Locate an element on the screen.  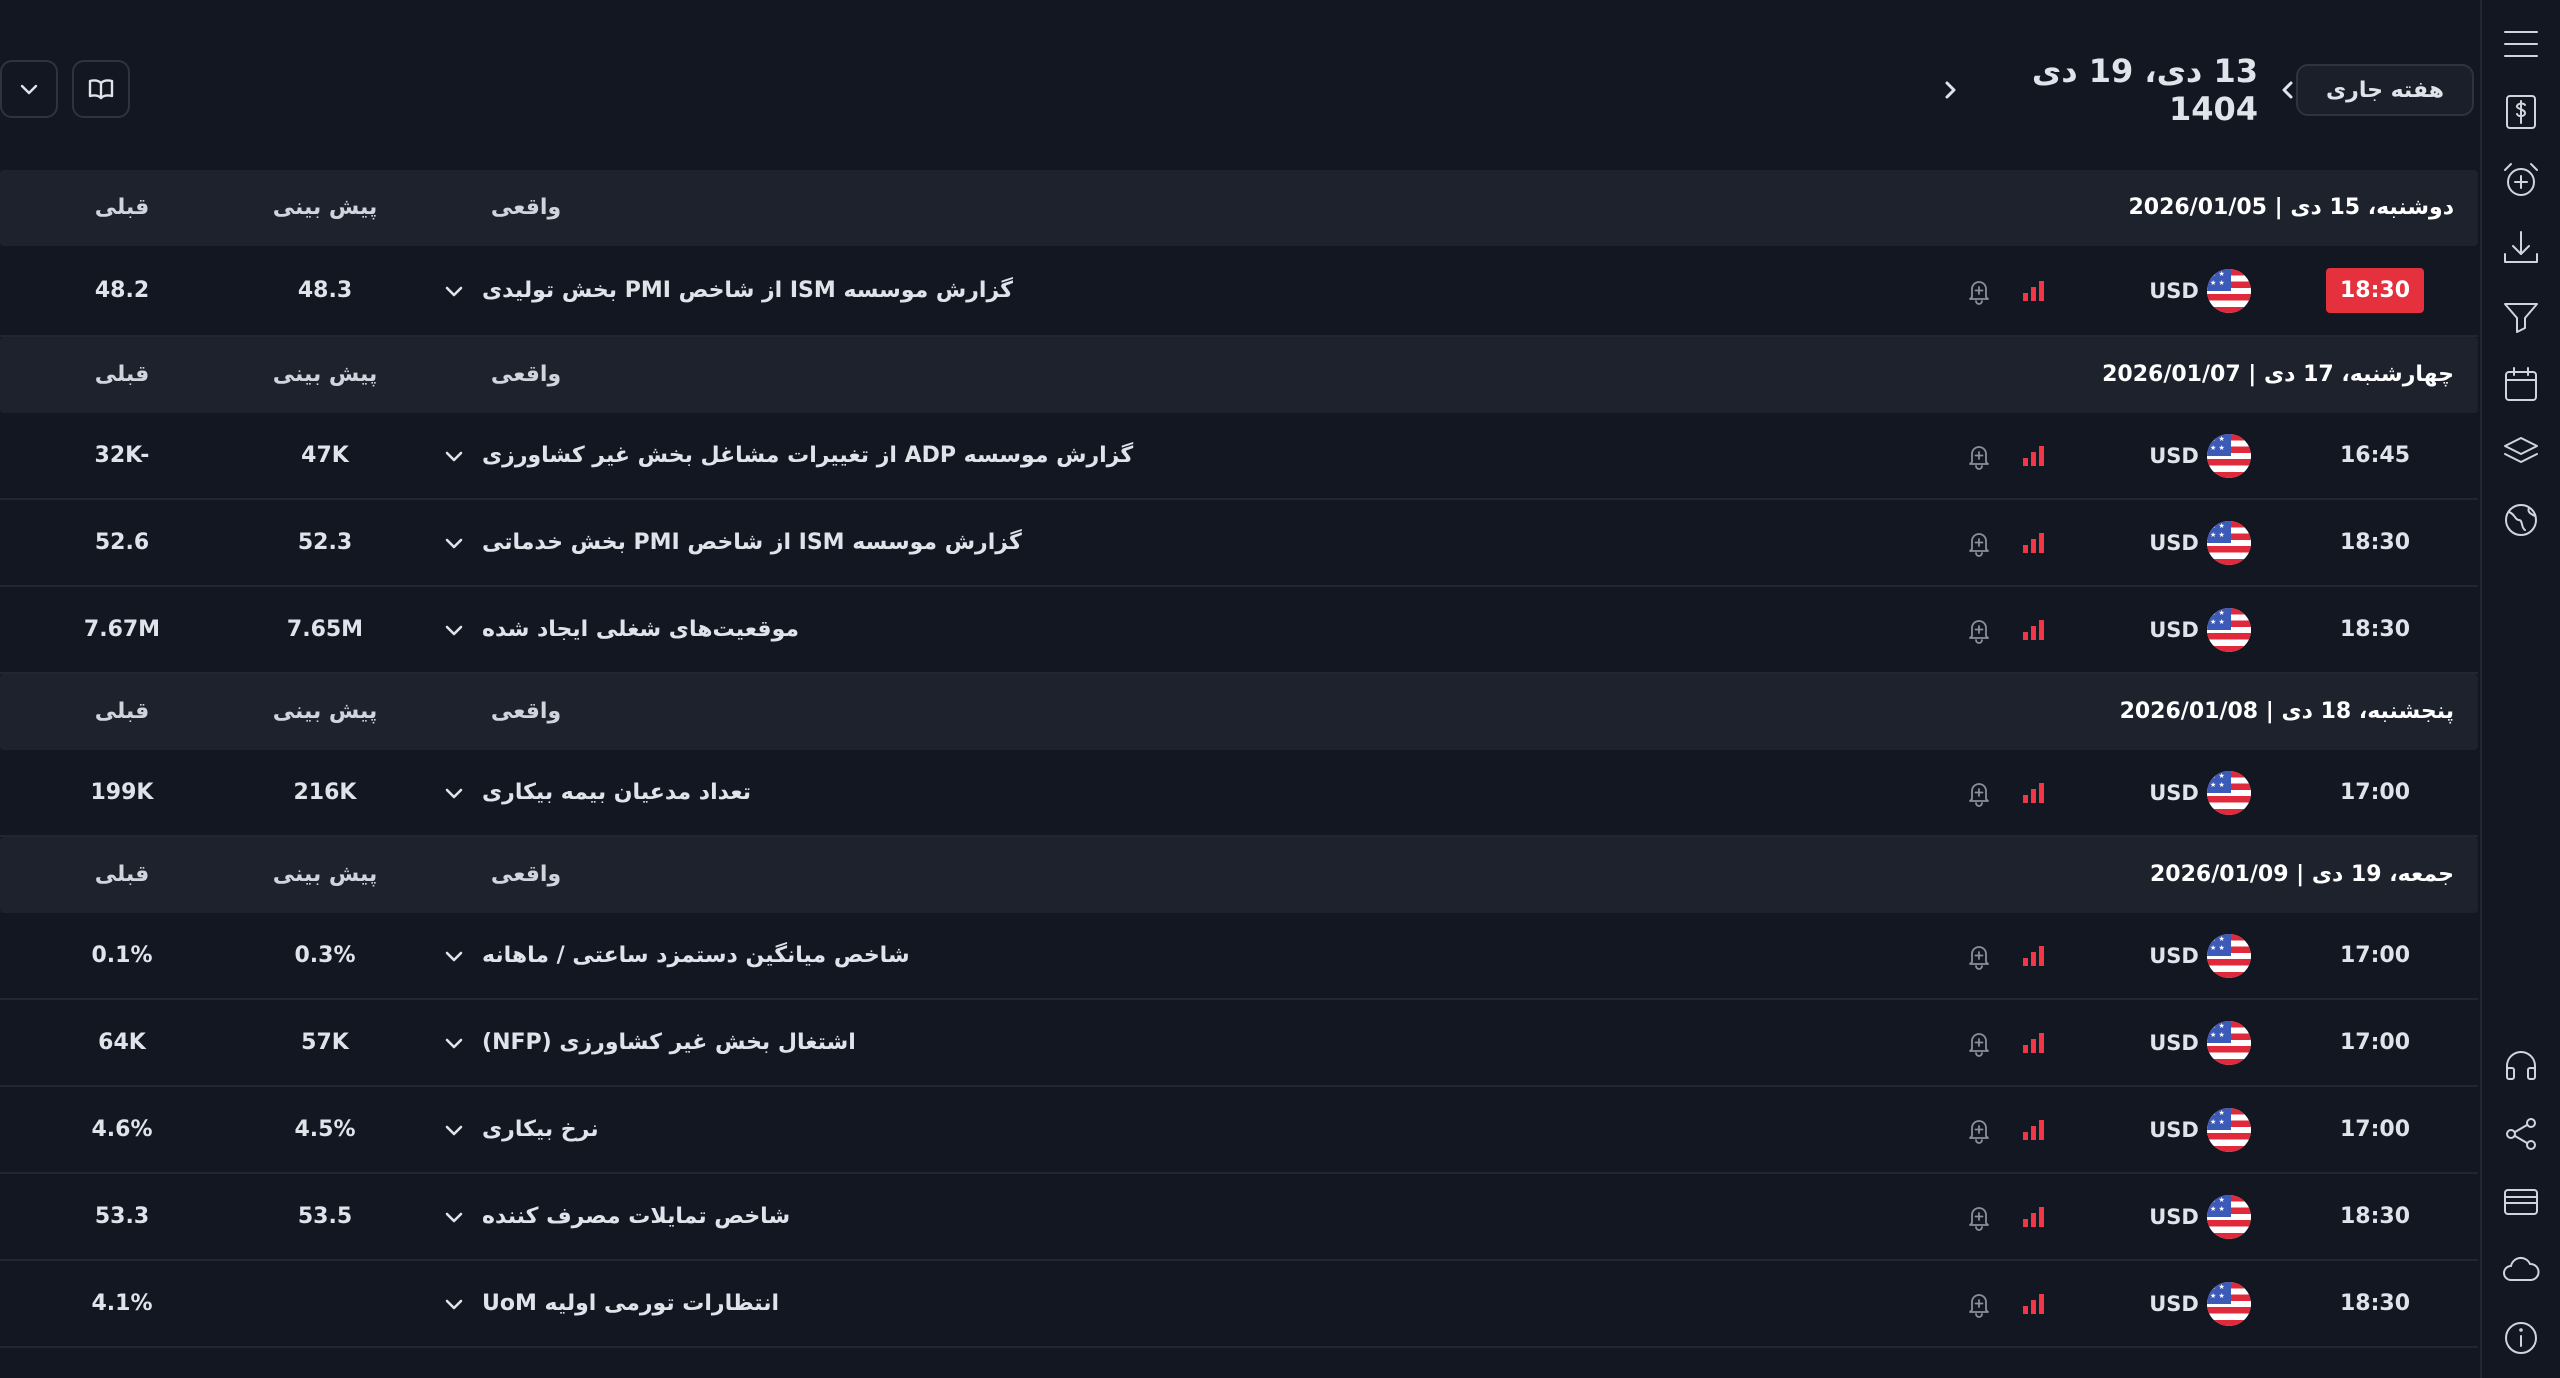
event-name-cell: گزارش موسسه ISM از شاخص PMI بخش تولیدی is located at coordinates (1190, 290).